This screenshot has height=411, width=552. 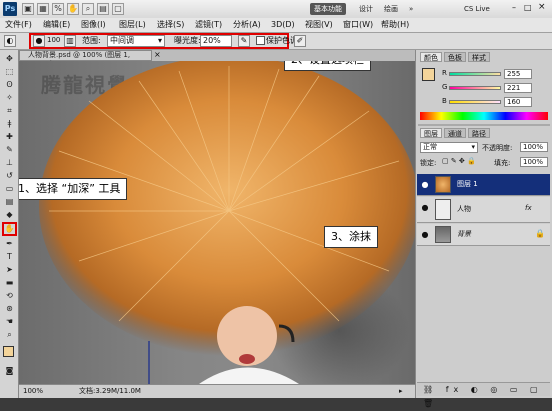 What do you see at coordinates (260, 40) in the screenshot?
I see `protect-tones-checkbox` at bounding box center [260, 40].